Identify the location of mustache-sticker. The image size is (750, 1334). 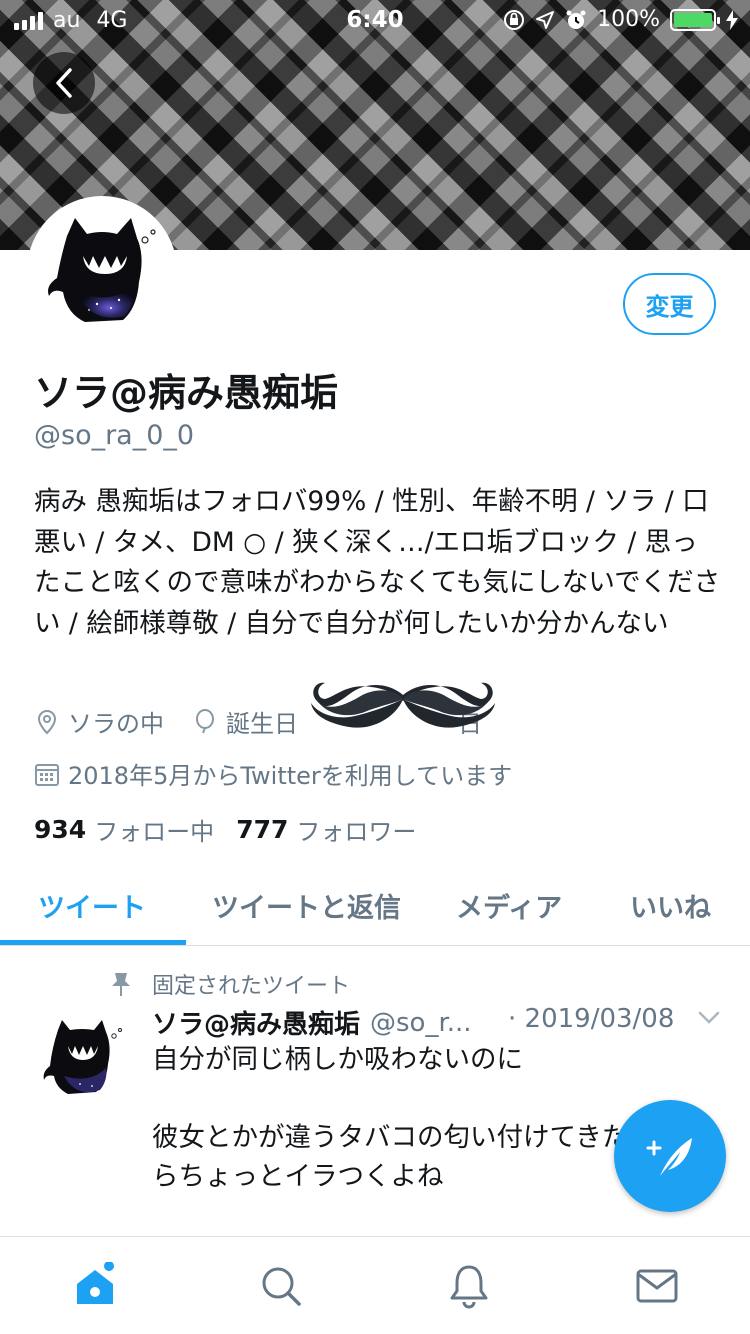
(403, 705).